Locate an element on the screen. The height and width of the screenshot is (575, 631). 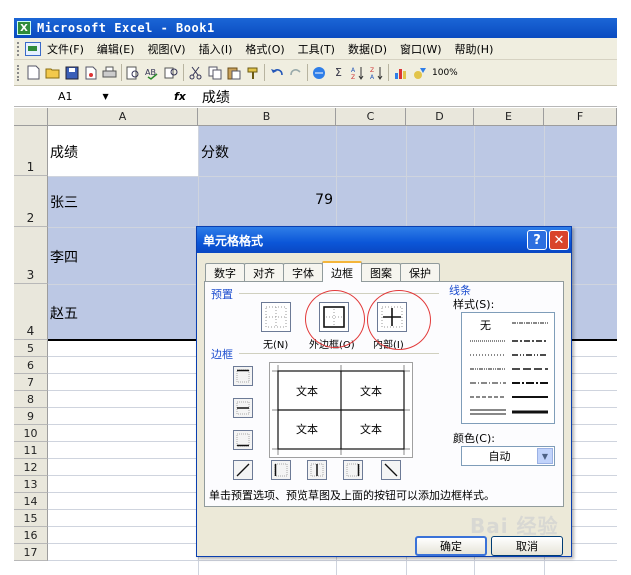
redo-icon is located at coordinates (295, 72).